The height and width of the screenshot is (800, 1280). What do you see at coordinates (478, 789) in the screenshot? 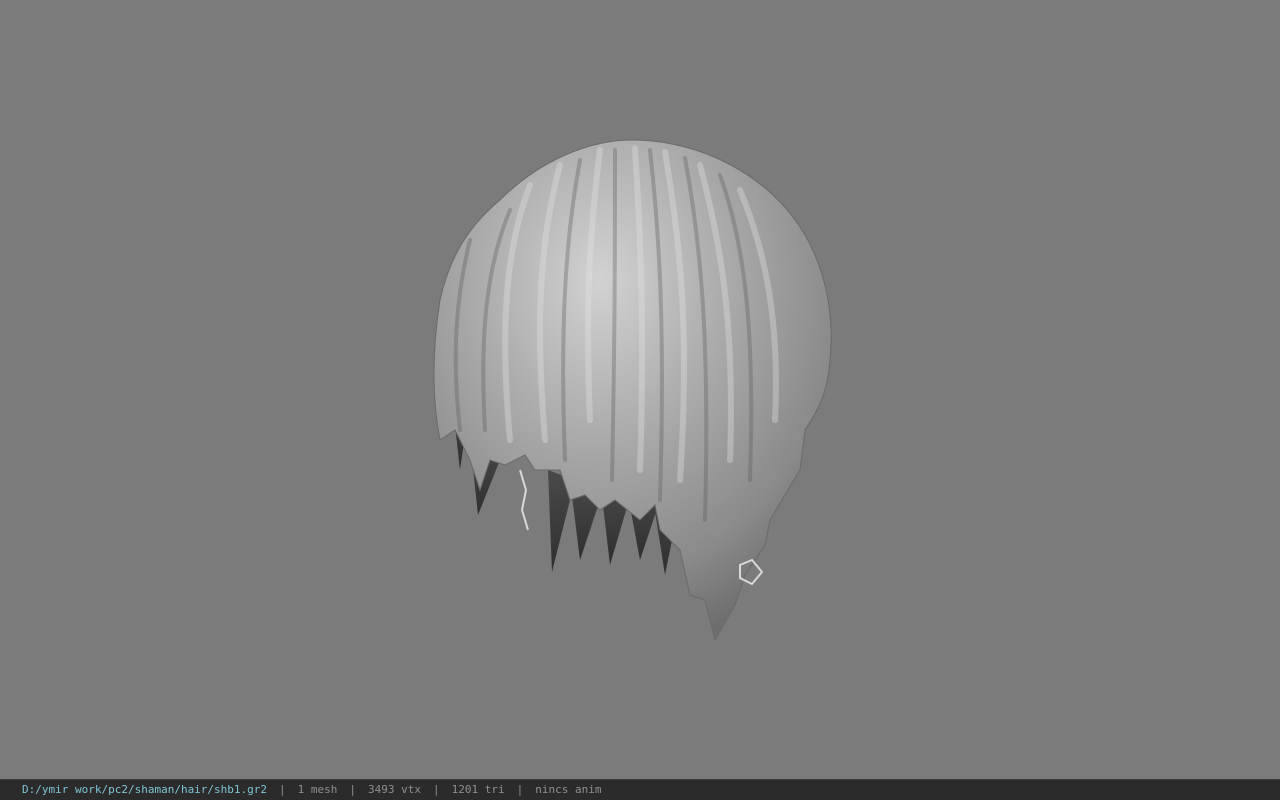
I see `status-triangle-count: 1201 tri` at bounding box center [478, 789].